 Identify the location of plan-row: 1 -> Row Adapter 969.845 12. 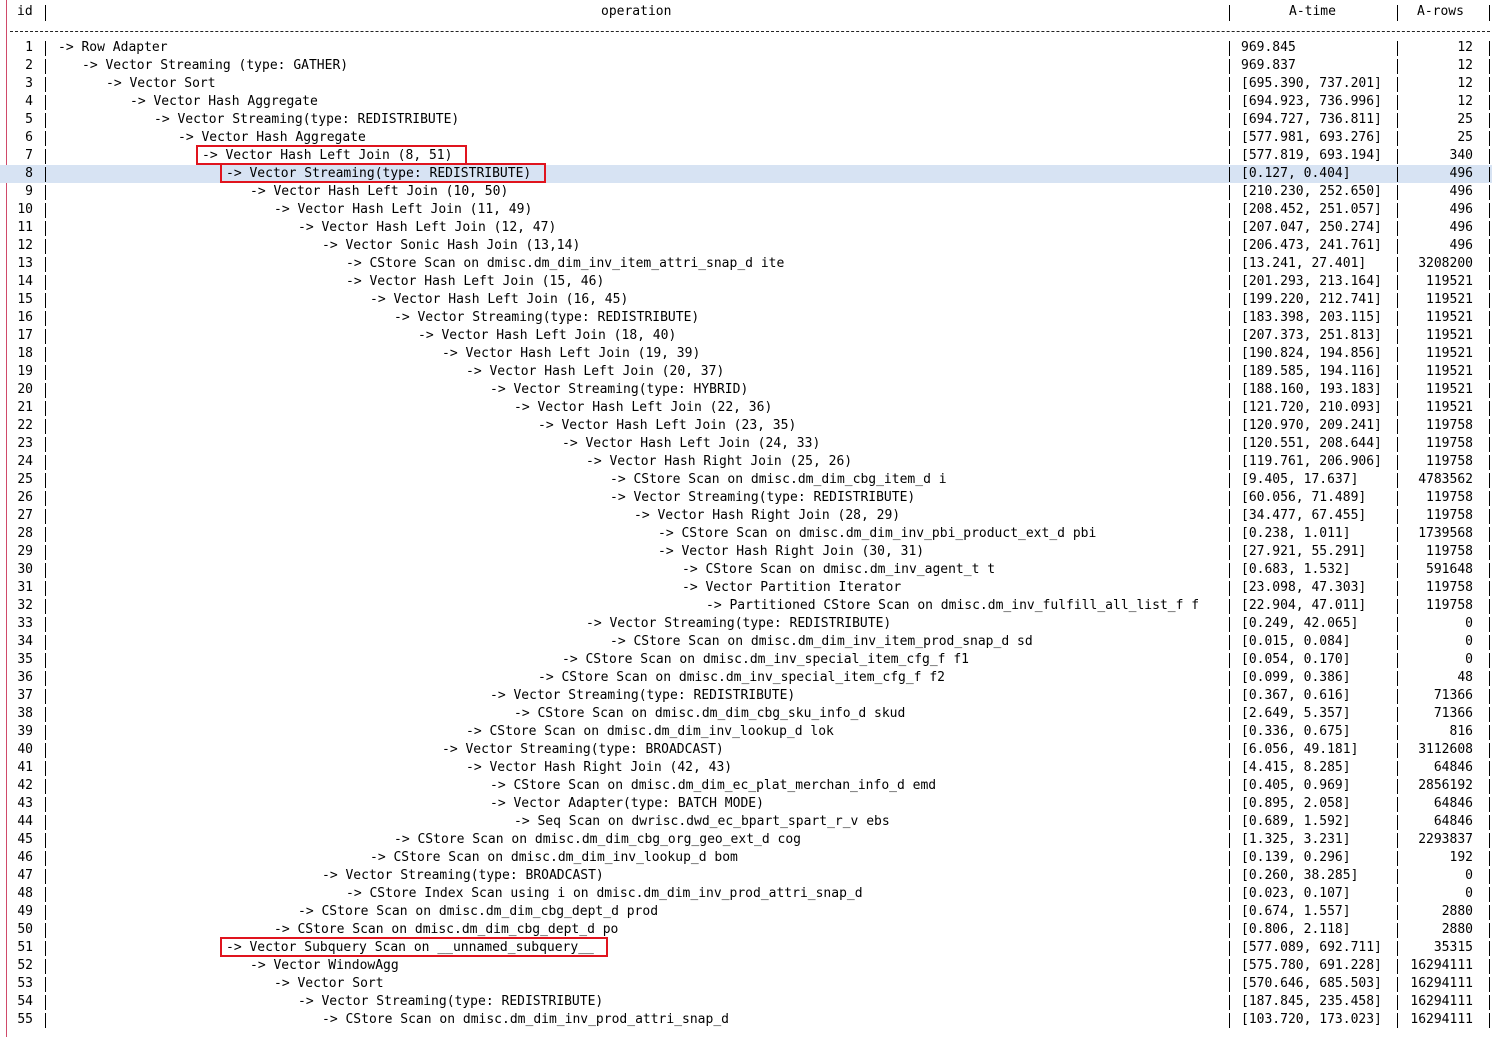
(746, 48).